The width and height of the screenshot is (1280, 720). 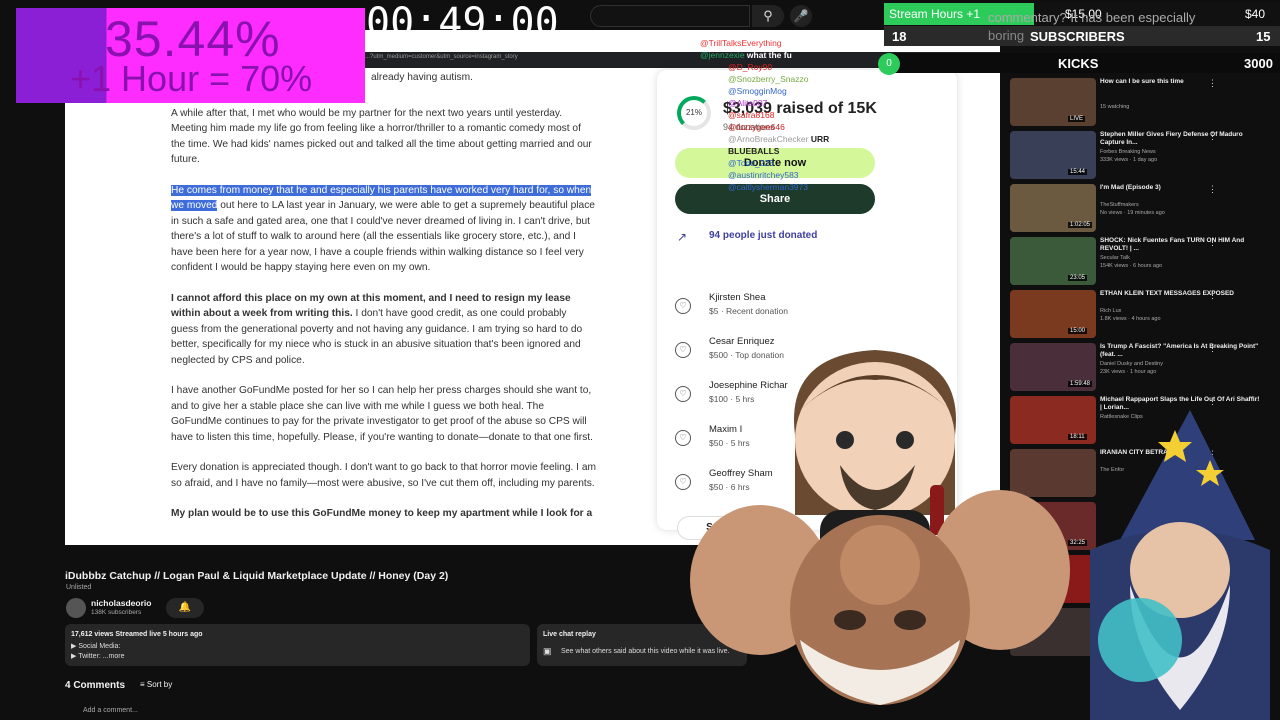 What do you see at coordinates (741, 43) in the screenshot?
I see `chat-user: @TrillTalksEverything` at bounding box center [741, 43].